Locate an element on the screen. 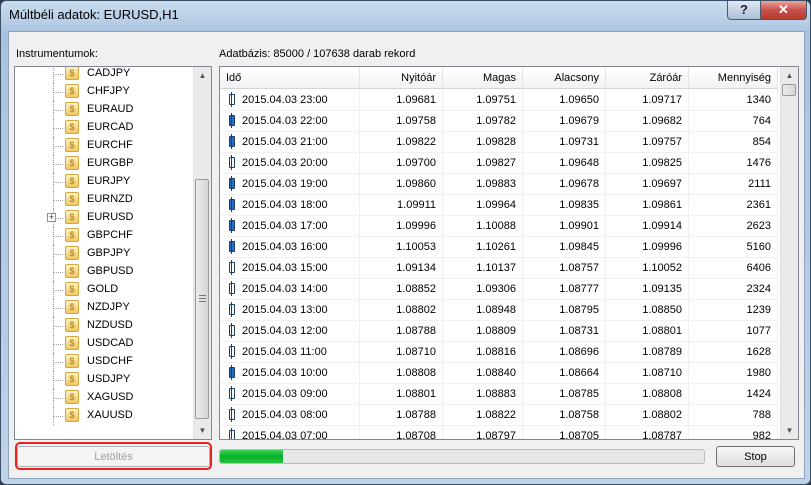 This screenshot has width=811, height=485. value-cell: 1.08785 is located at coordinates (564, 394).